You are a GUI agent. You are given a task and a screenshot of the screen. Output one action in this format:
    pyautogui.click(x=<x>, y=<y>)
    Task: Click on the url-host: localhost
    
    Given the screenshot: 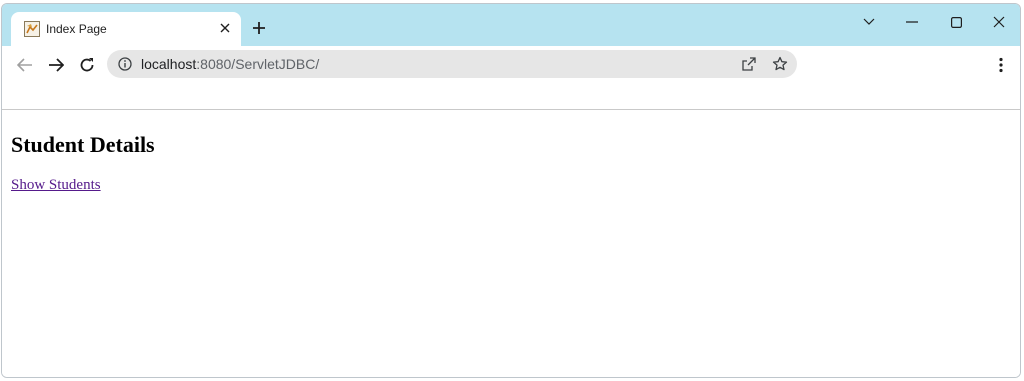 What is the action you would take?
    pyautogui.click(x=169, y=64)
    